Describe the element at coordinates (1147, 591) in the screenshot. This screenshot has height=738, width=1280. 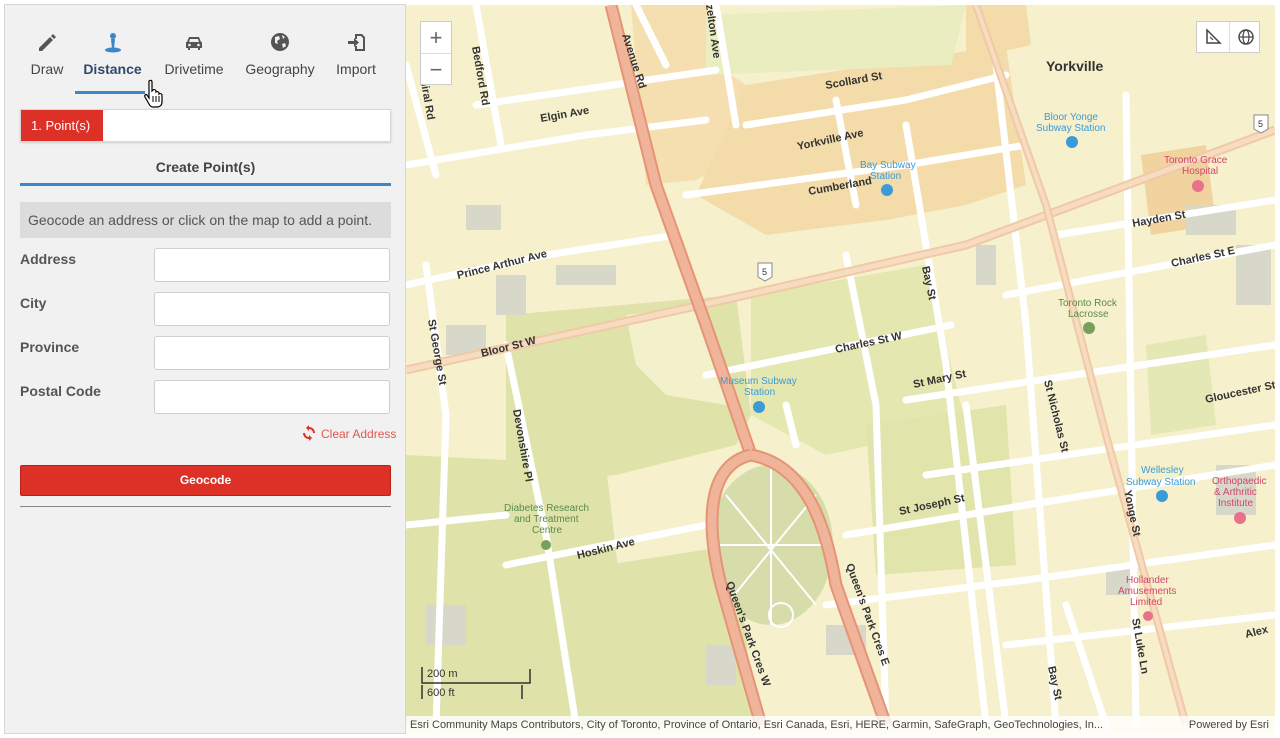
I see `poi-label: Amusements` at that location.